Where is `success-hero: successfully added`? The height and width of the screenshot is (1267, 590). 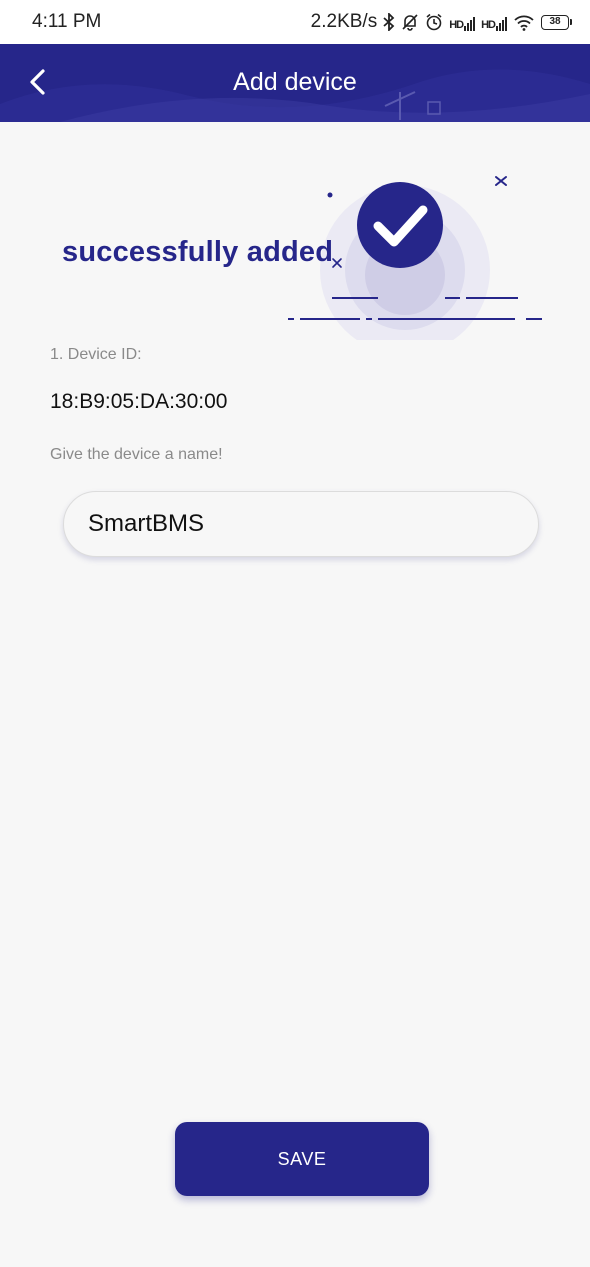 success-hero: successfully added is located at coordinates (295, 250).